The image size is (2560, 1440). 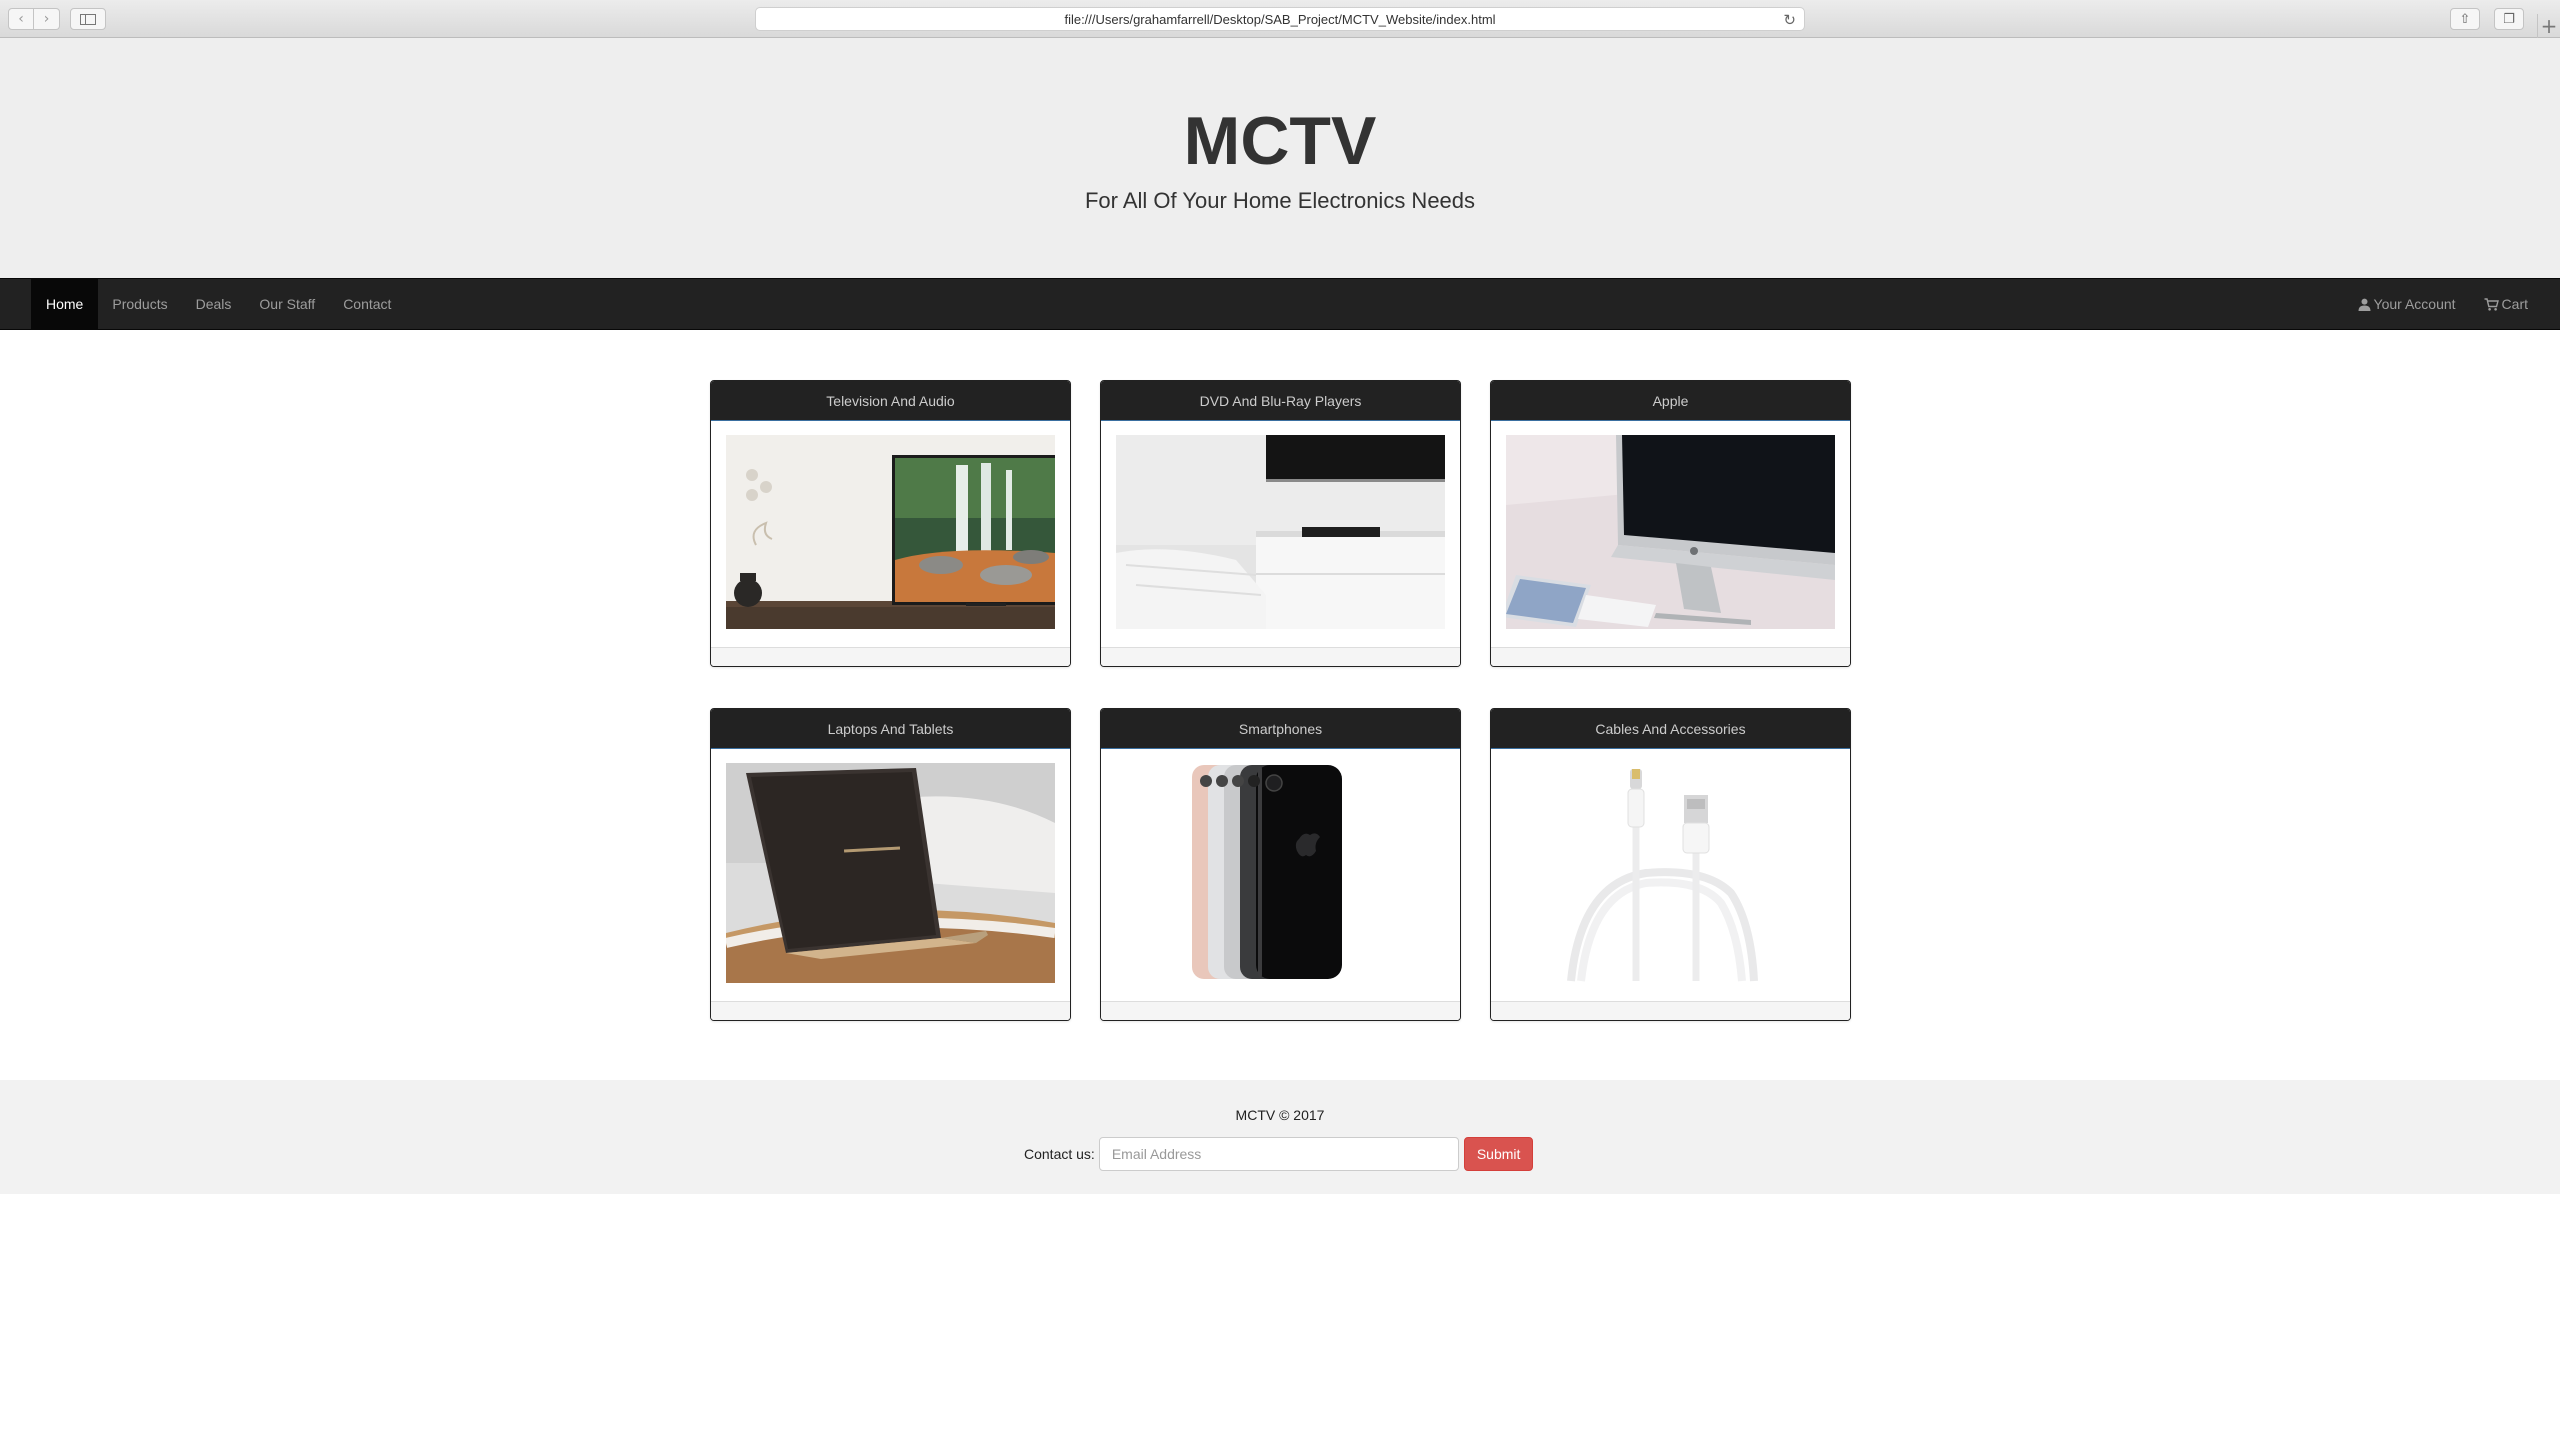 What do you see at coordinates (890, 532) in the screenshot?
I see `tv-image` at bounding box center [890, 532].